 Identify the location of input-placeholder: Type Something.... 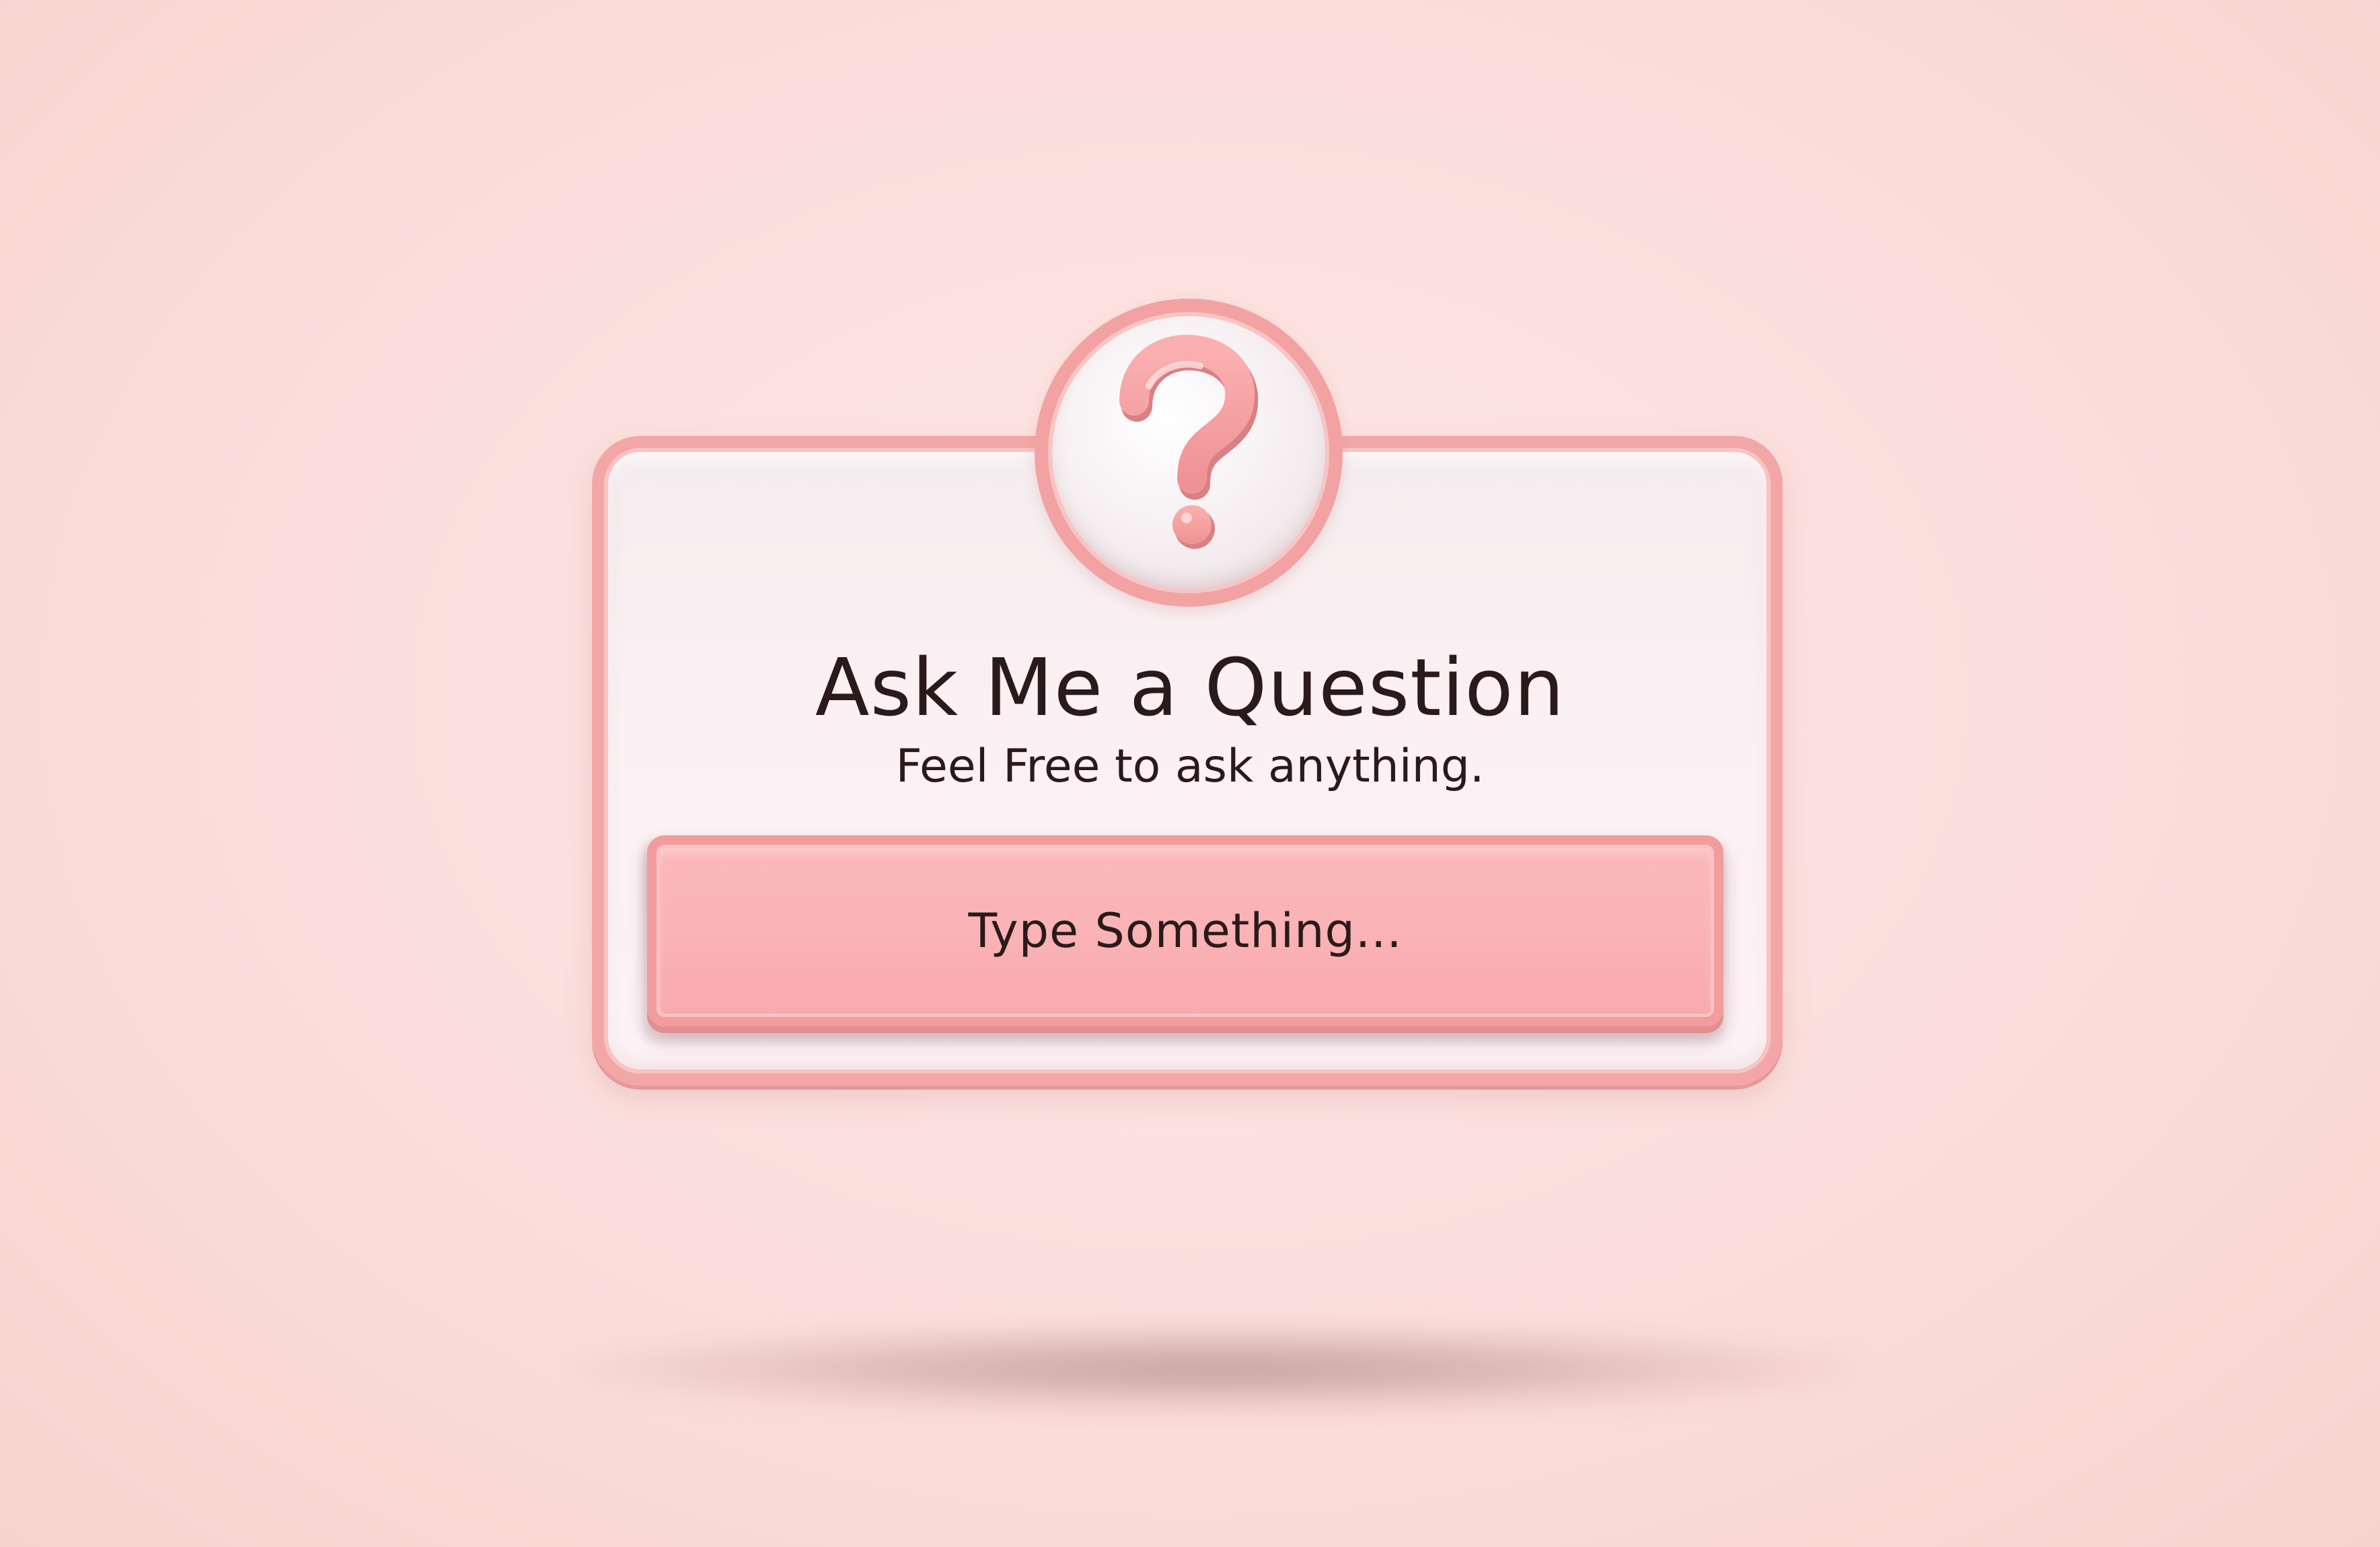
(1186, 930).